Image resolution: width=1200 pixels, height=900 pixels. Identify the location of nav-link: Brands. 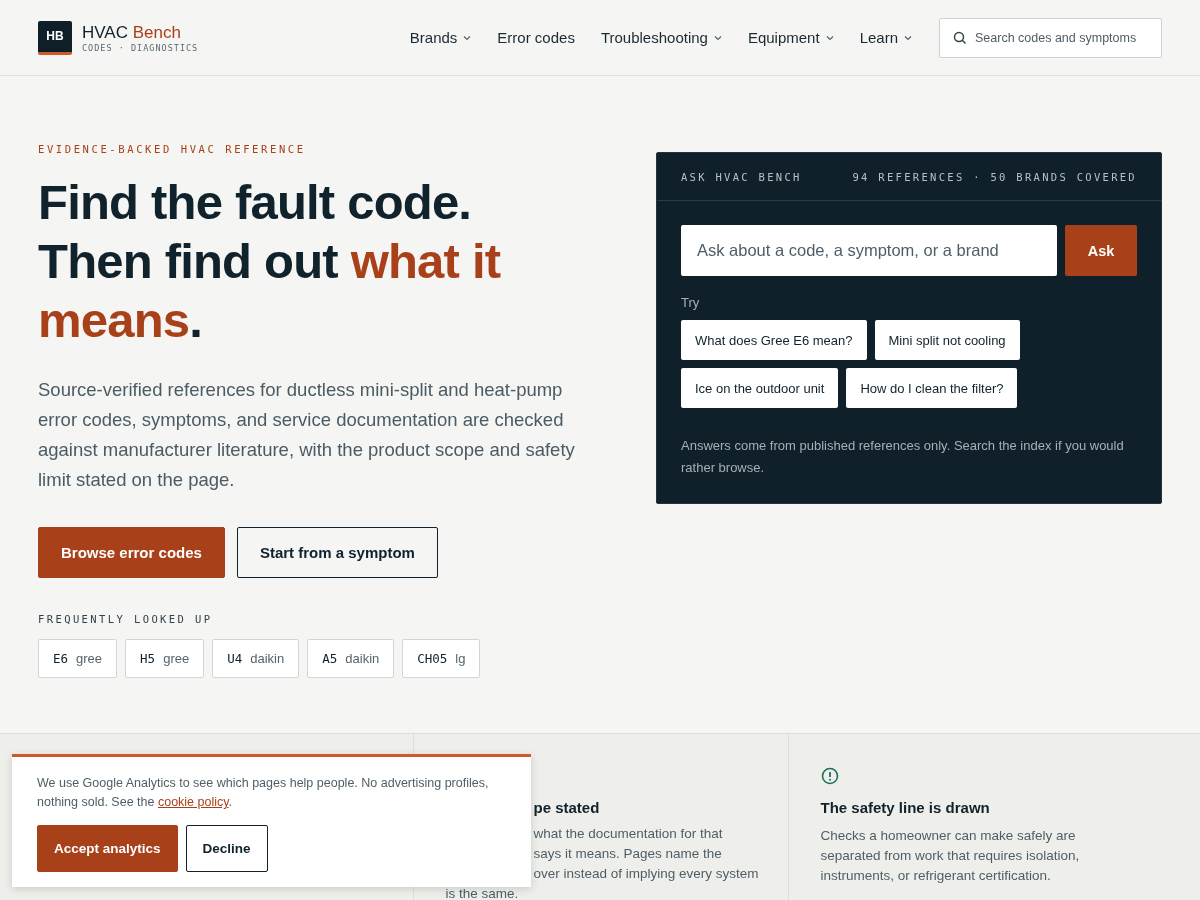
(440, 37).